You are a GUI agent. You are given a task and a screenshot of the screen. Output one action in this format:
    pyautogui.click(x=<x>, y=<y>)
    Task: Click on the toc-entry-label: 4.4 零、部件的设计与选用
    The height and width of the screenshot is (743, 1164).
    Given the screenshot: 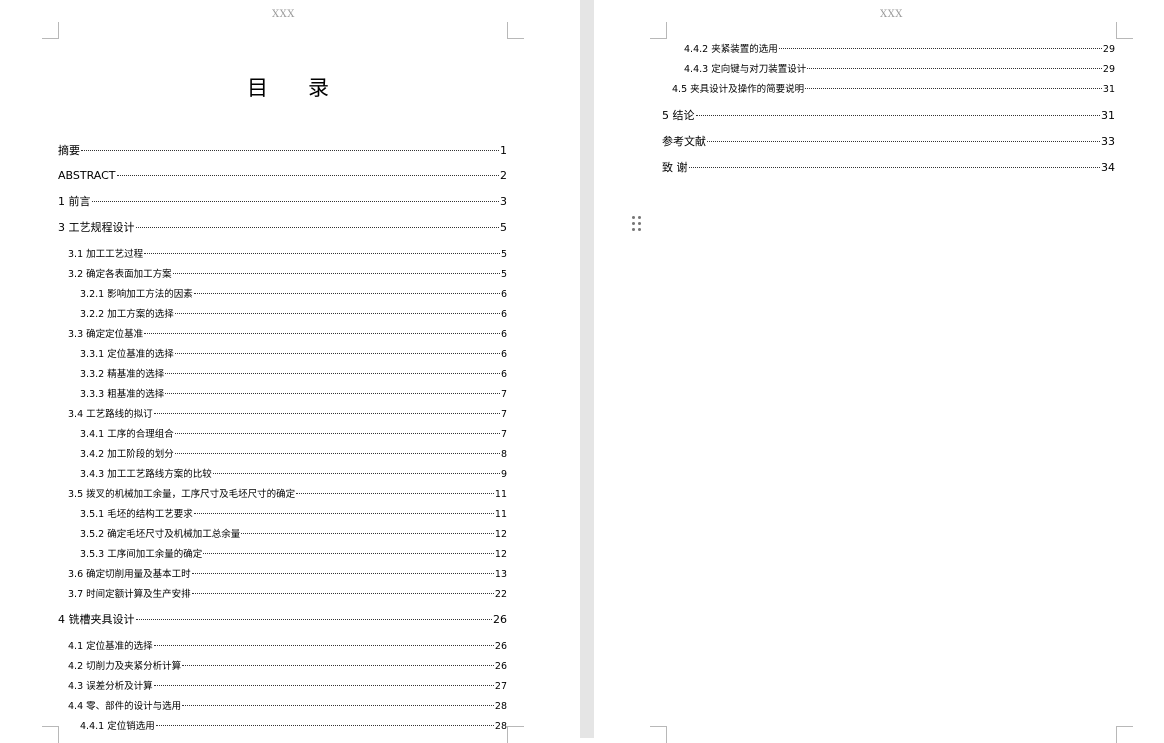 What is the action you would take?
    pyautogui.click(x=125, y=706)
    